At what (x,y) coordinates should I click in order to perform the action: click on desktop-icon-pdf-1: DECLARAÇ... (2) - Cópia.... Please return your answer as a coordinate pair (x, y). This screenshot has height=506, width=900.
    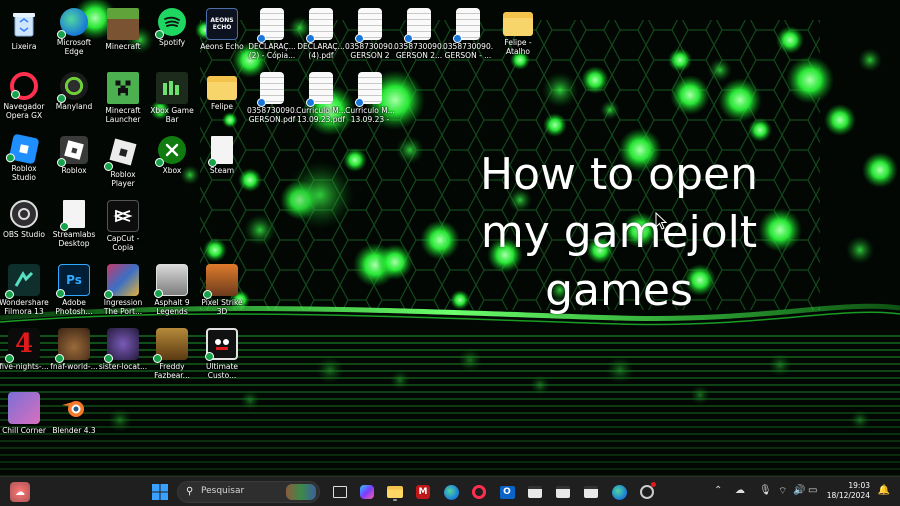
    Looking at the image, I should click on (272, 38).